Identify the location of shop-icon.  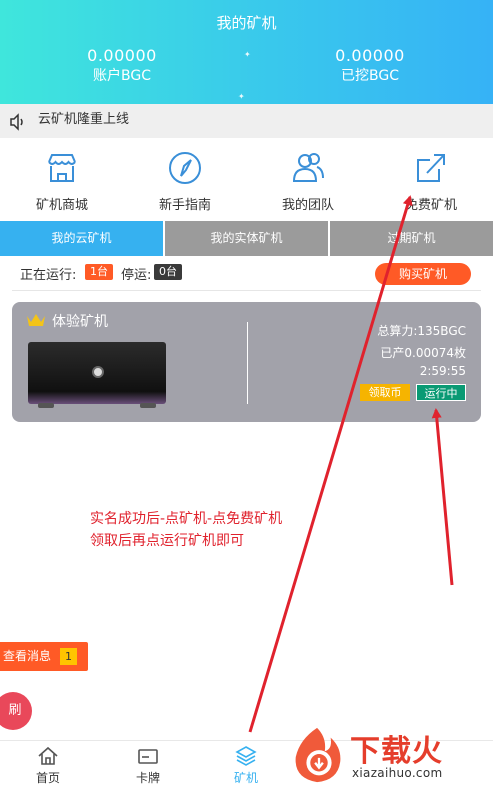
(62, 168).